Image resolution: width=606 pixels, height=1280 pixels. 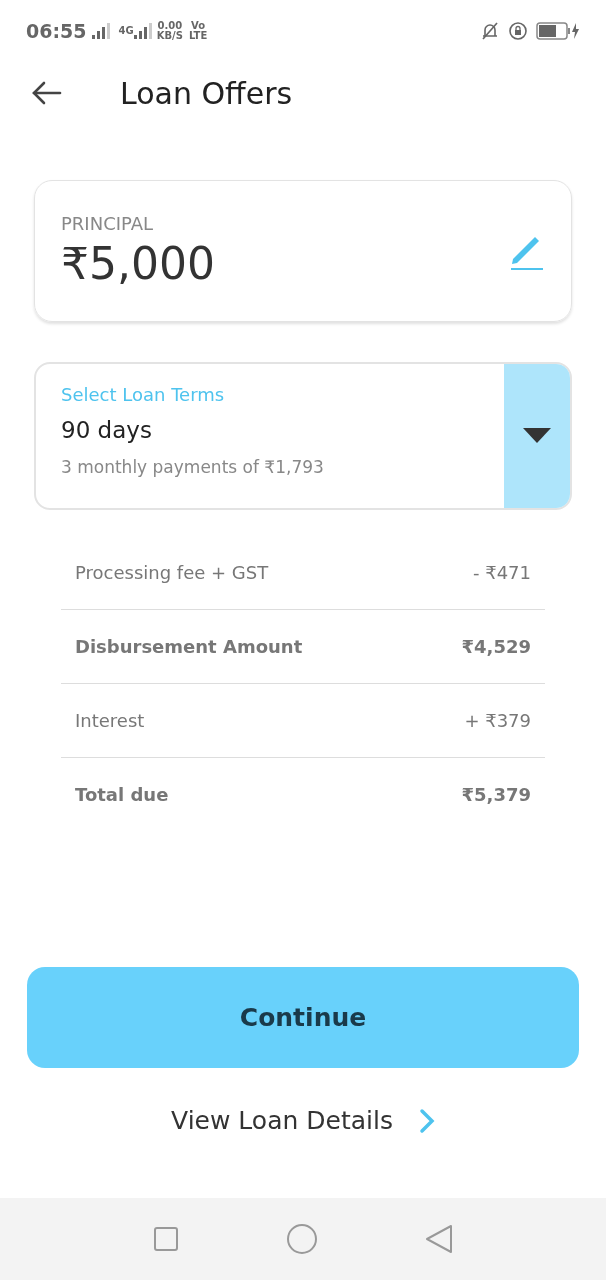 What do you see at coordinates (501, 572) in the screenshot?
I see `fee-value: - ₹471` at bounding box center [501, 572].